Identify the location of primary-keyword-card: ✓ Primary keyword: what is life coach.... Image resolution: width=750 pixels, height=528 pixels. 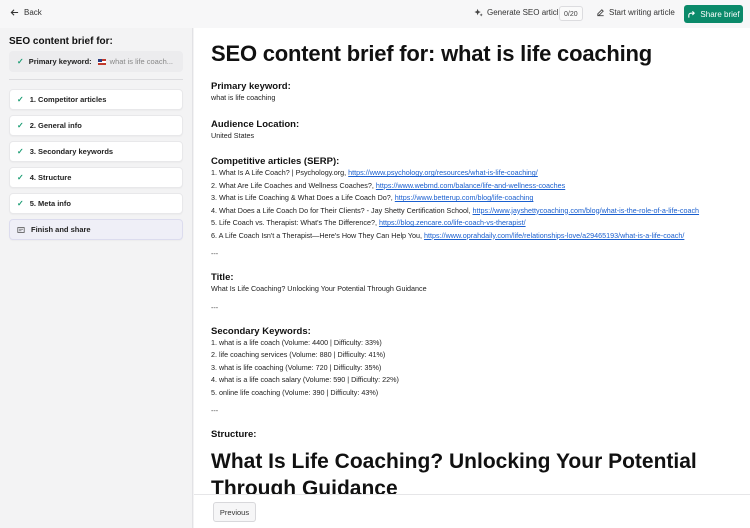
(96, 61).